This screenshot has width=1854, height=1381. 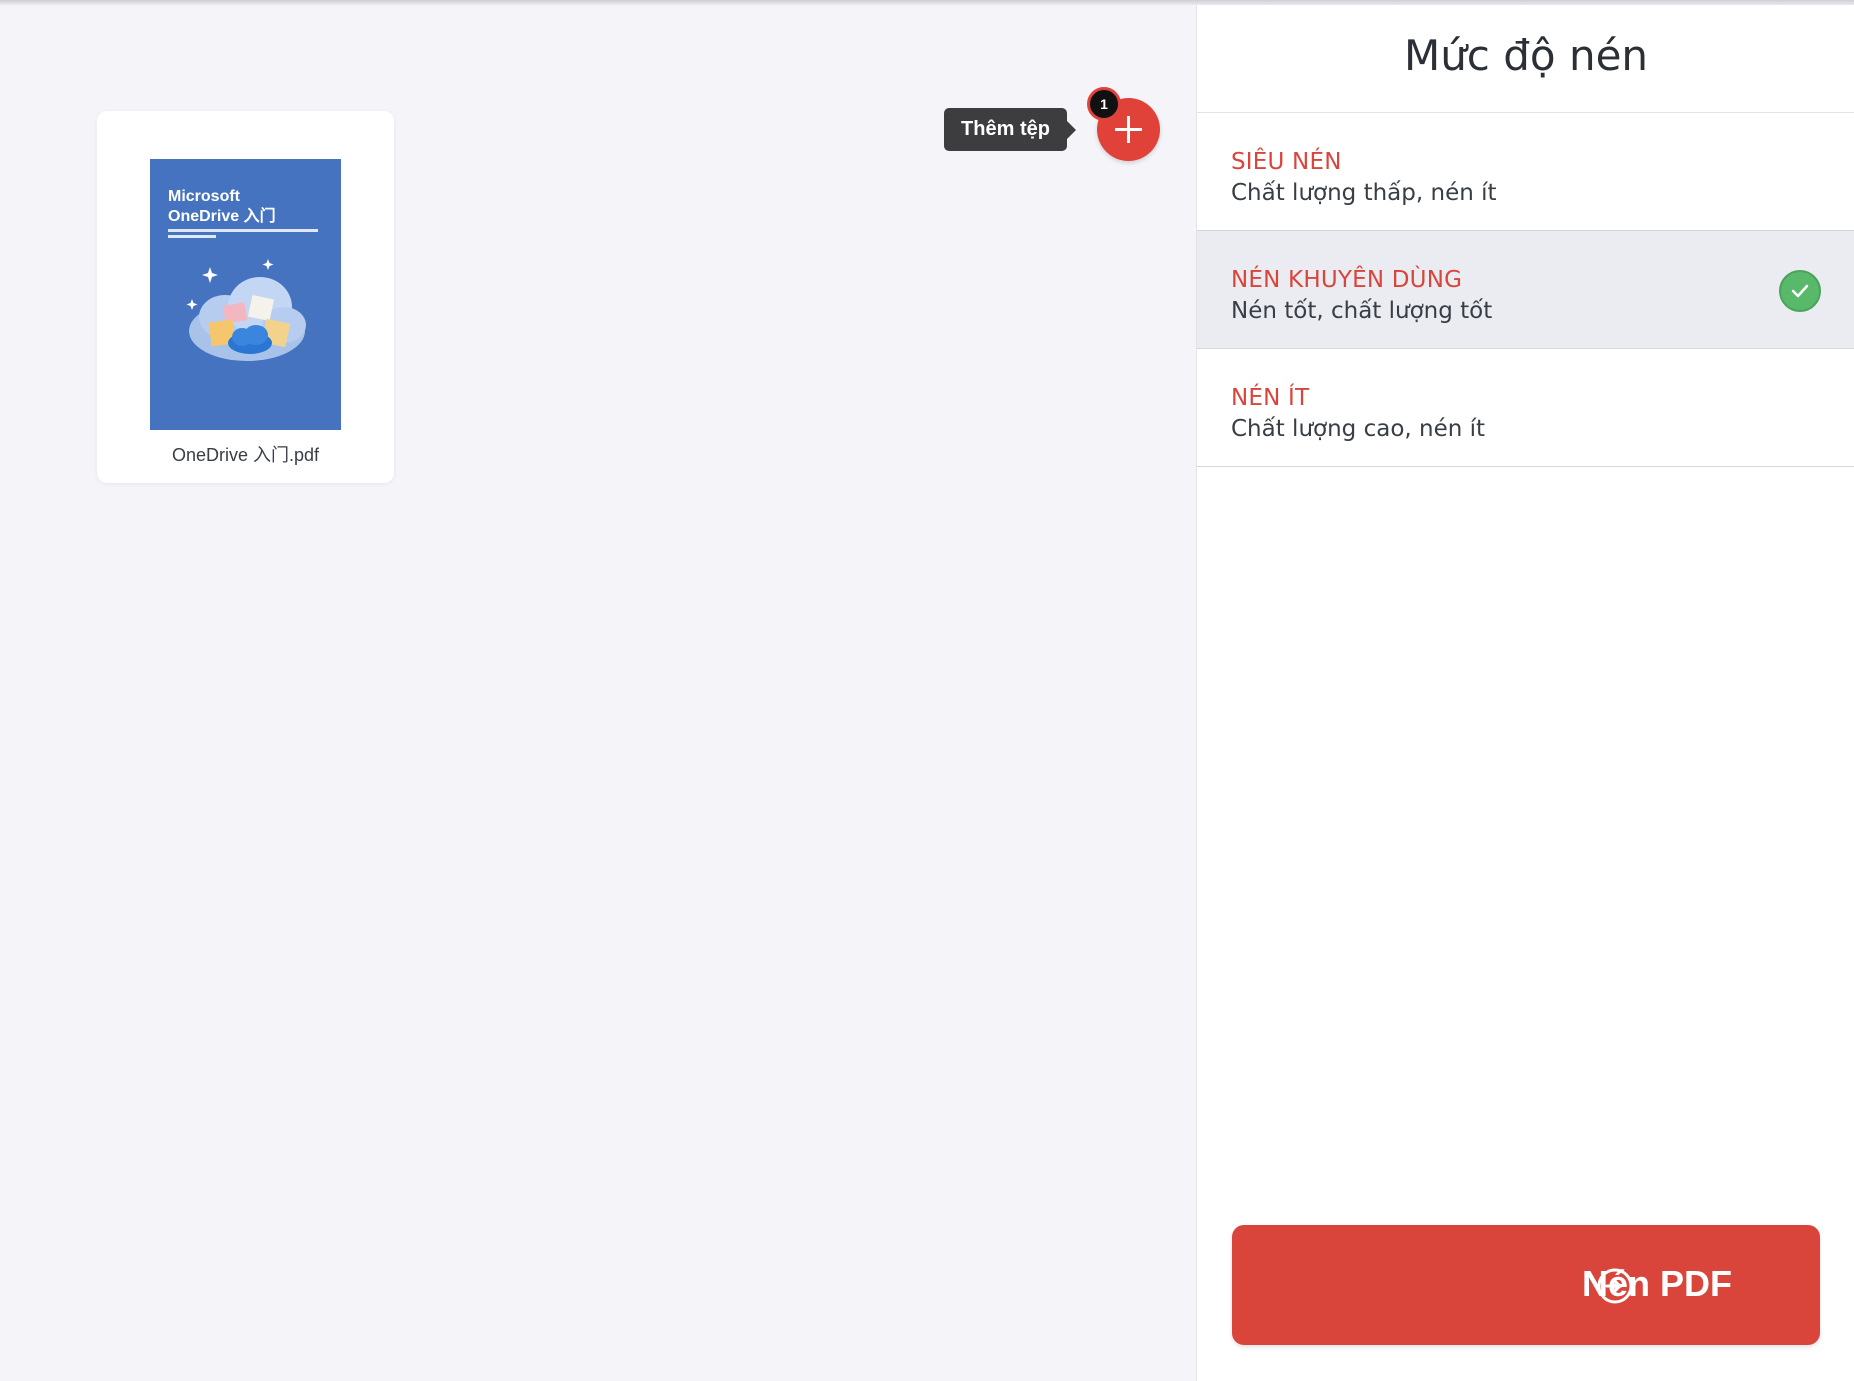 What do you see at coordinates (1010, 129) in the screenshot?
I see `add-file-tooltip: Thêm tệp` at bounding box center [1010, 129].